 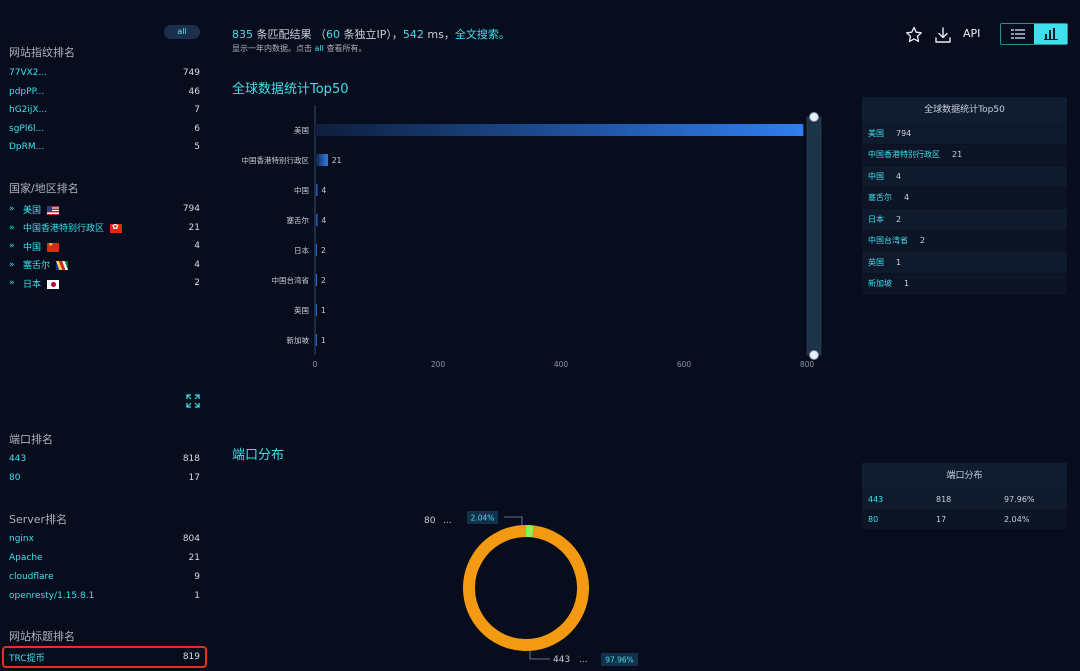 I want to click on chart-view-button, so click(x=1050, y=34).